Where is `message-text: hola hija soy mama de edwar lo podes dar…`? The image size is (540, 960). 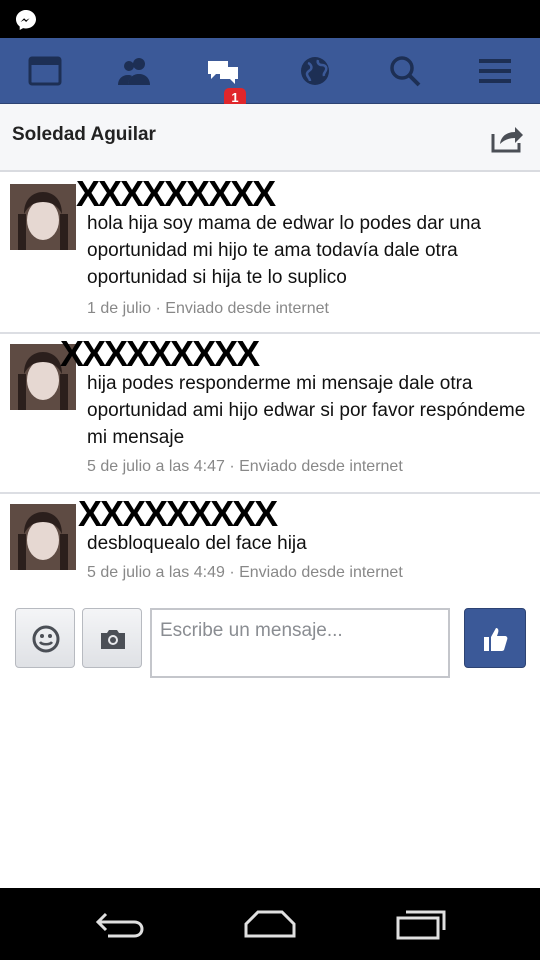
message-text: hola hija soy mama de edwar lo podes dar… is located at coordinates (284, 250).